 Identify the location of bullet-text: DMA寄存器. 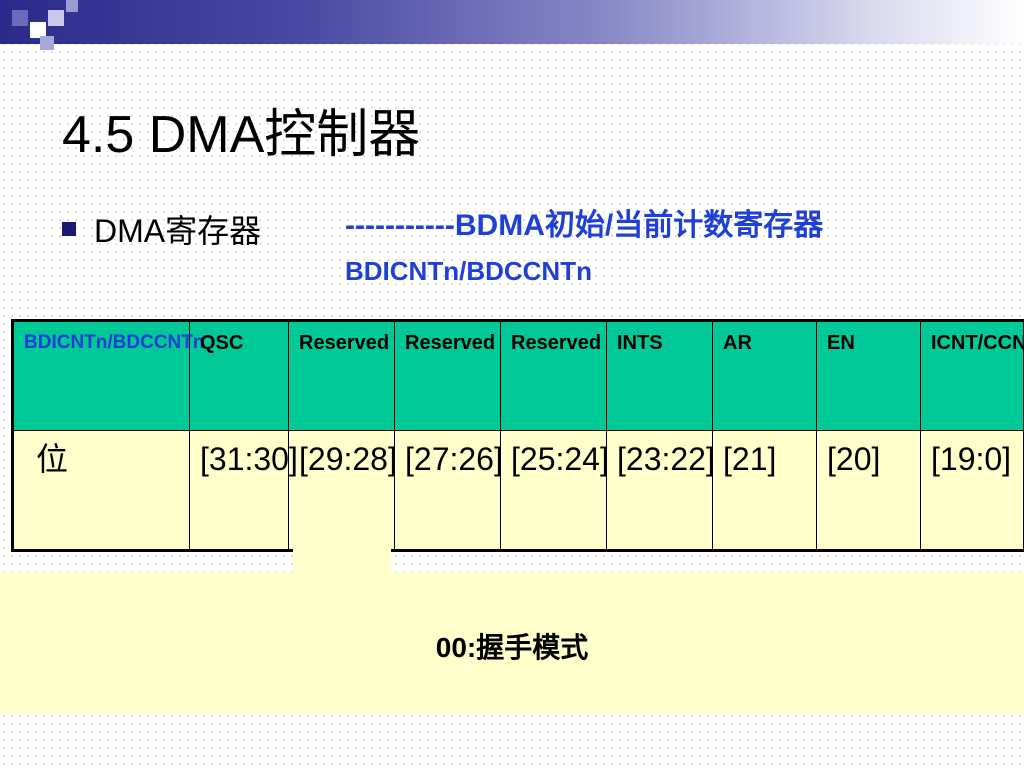
(178, 231).